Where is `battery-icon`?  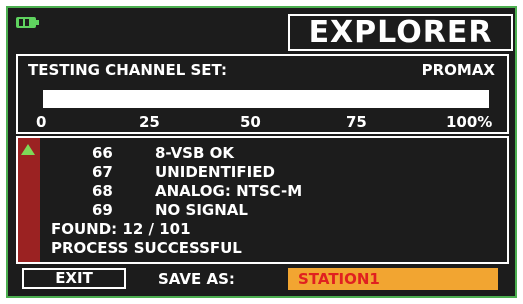 battery-icon is located at coordinates (27, 22).